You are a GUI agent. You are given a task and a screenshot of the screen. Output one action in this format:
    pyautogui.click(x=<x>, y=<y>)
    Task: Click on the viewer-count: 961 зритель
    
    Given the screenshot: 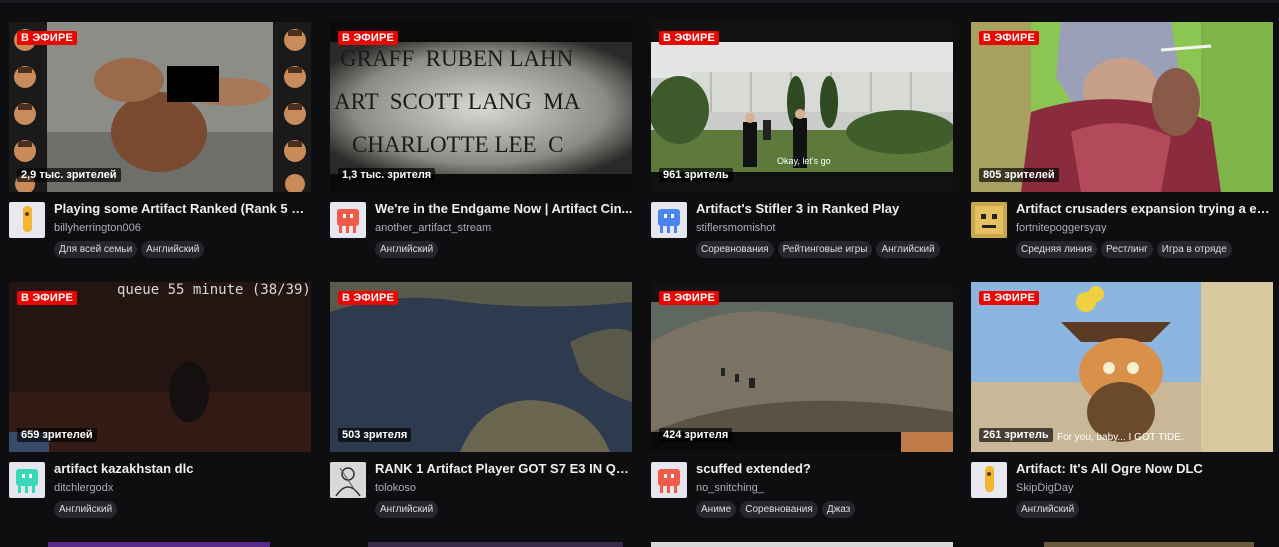 What is the action you would take?
    pyautogui.click(x=696, y=175)
    